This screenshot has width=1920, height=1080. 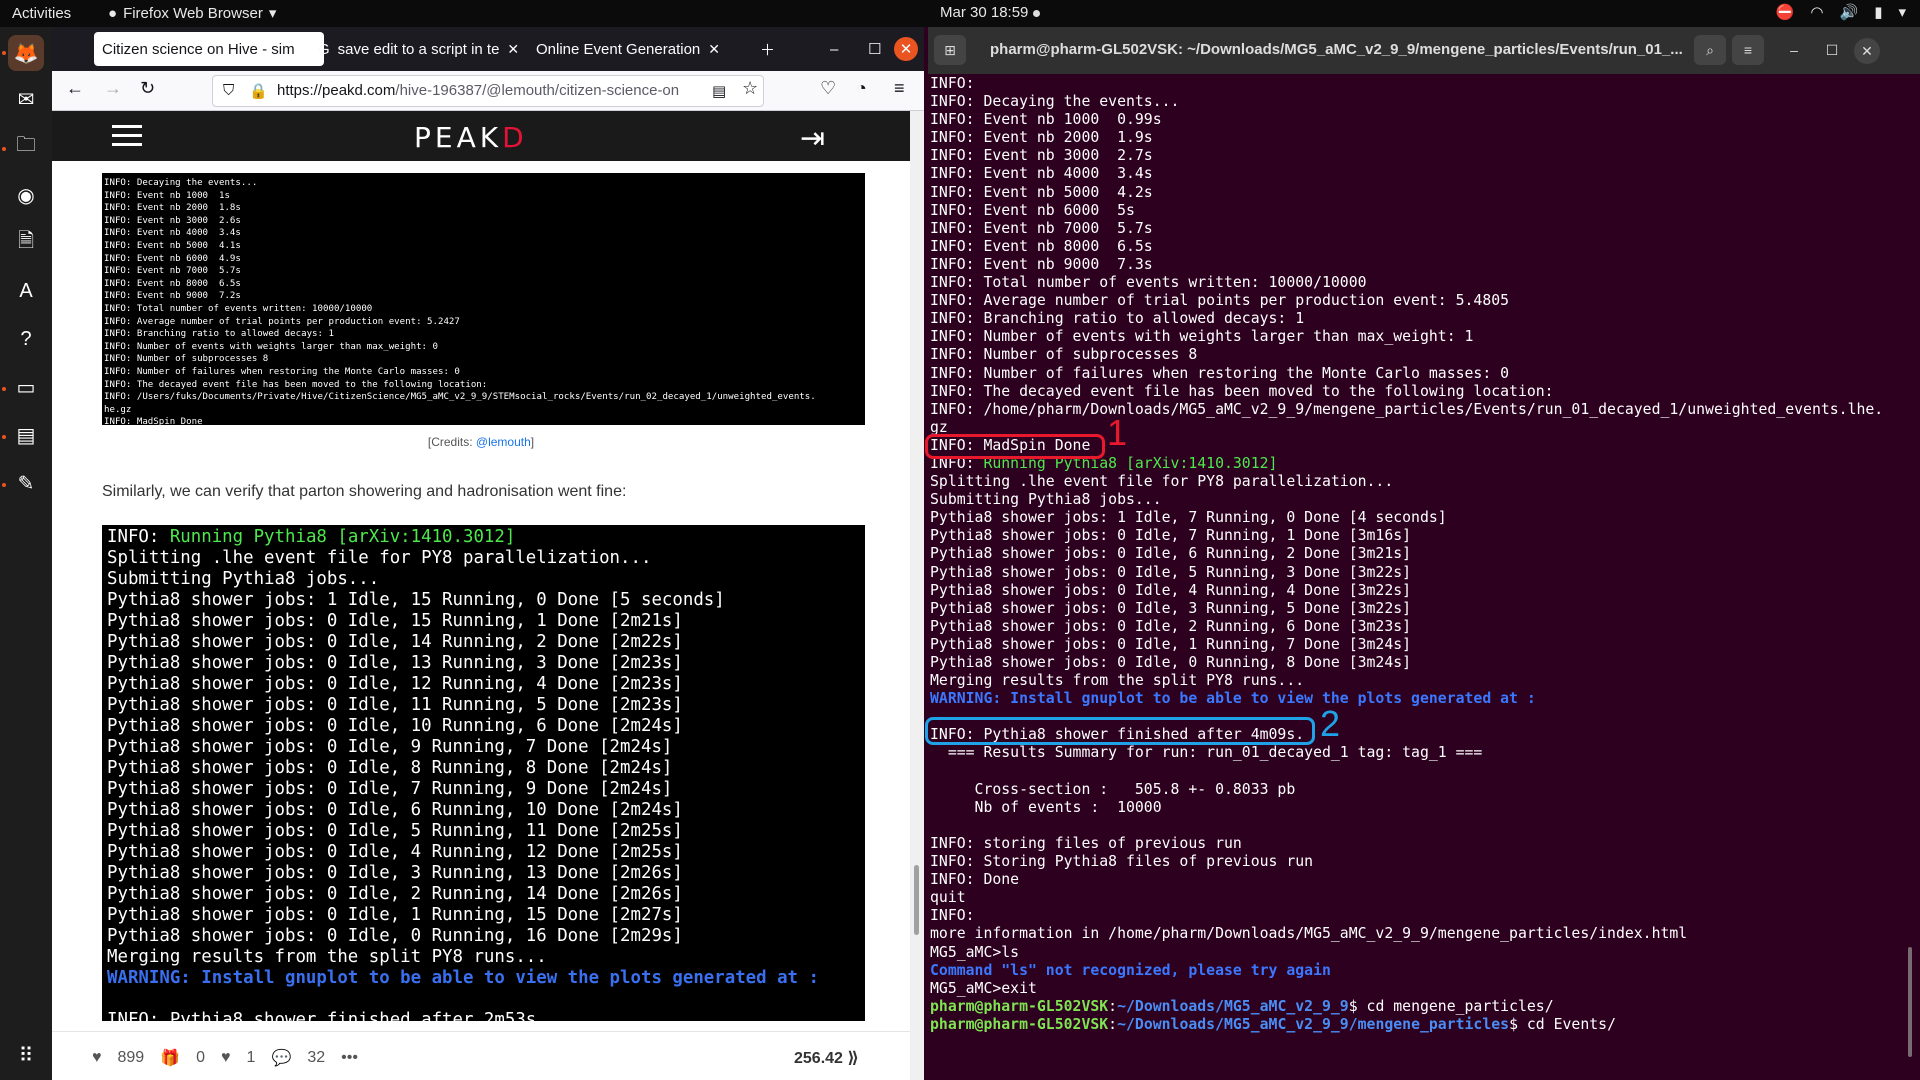 What do you see at coordinates (26, 339) in the screenshot?
I see `help-icon: ?` at bounding box center [26, 339].